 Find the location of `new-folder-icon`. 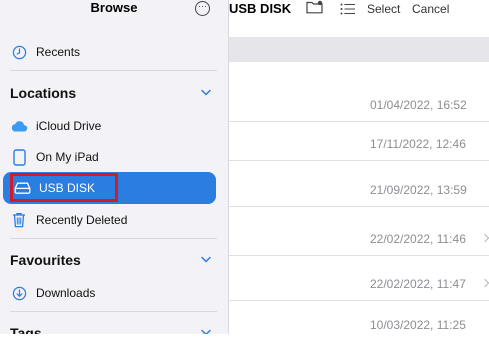

new-folder-icon is located at coordinates (315, 9).